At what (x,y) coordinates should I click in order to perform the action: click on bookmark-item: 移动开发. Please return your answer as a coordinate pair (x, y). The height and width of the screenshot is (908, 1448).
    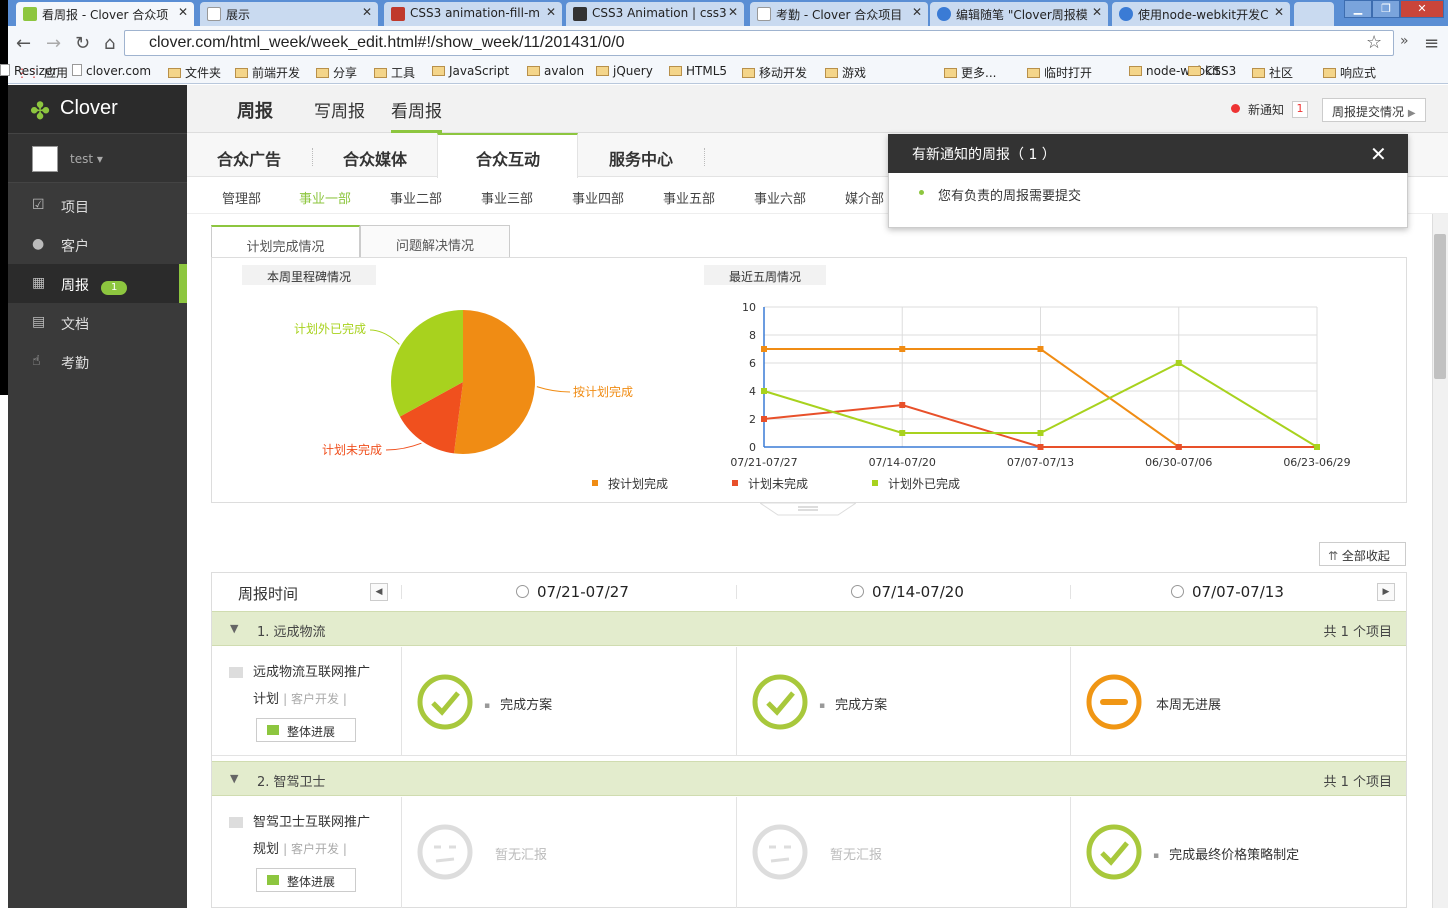
    Looking at the image, I should click on (774, 72).